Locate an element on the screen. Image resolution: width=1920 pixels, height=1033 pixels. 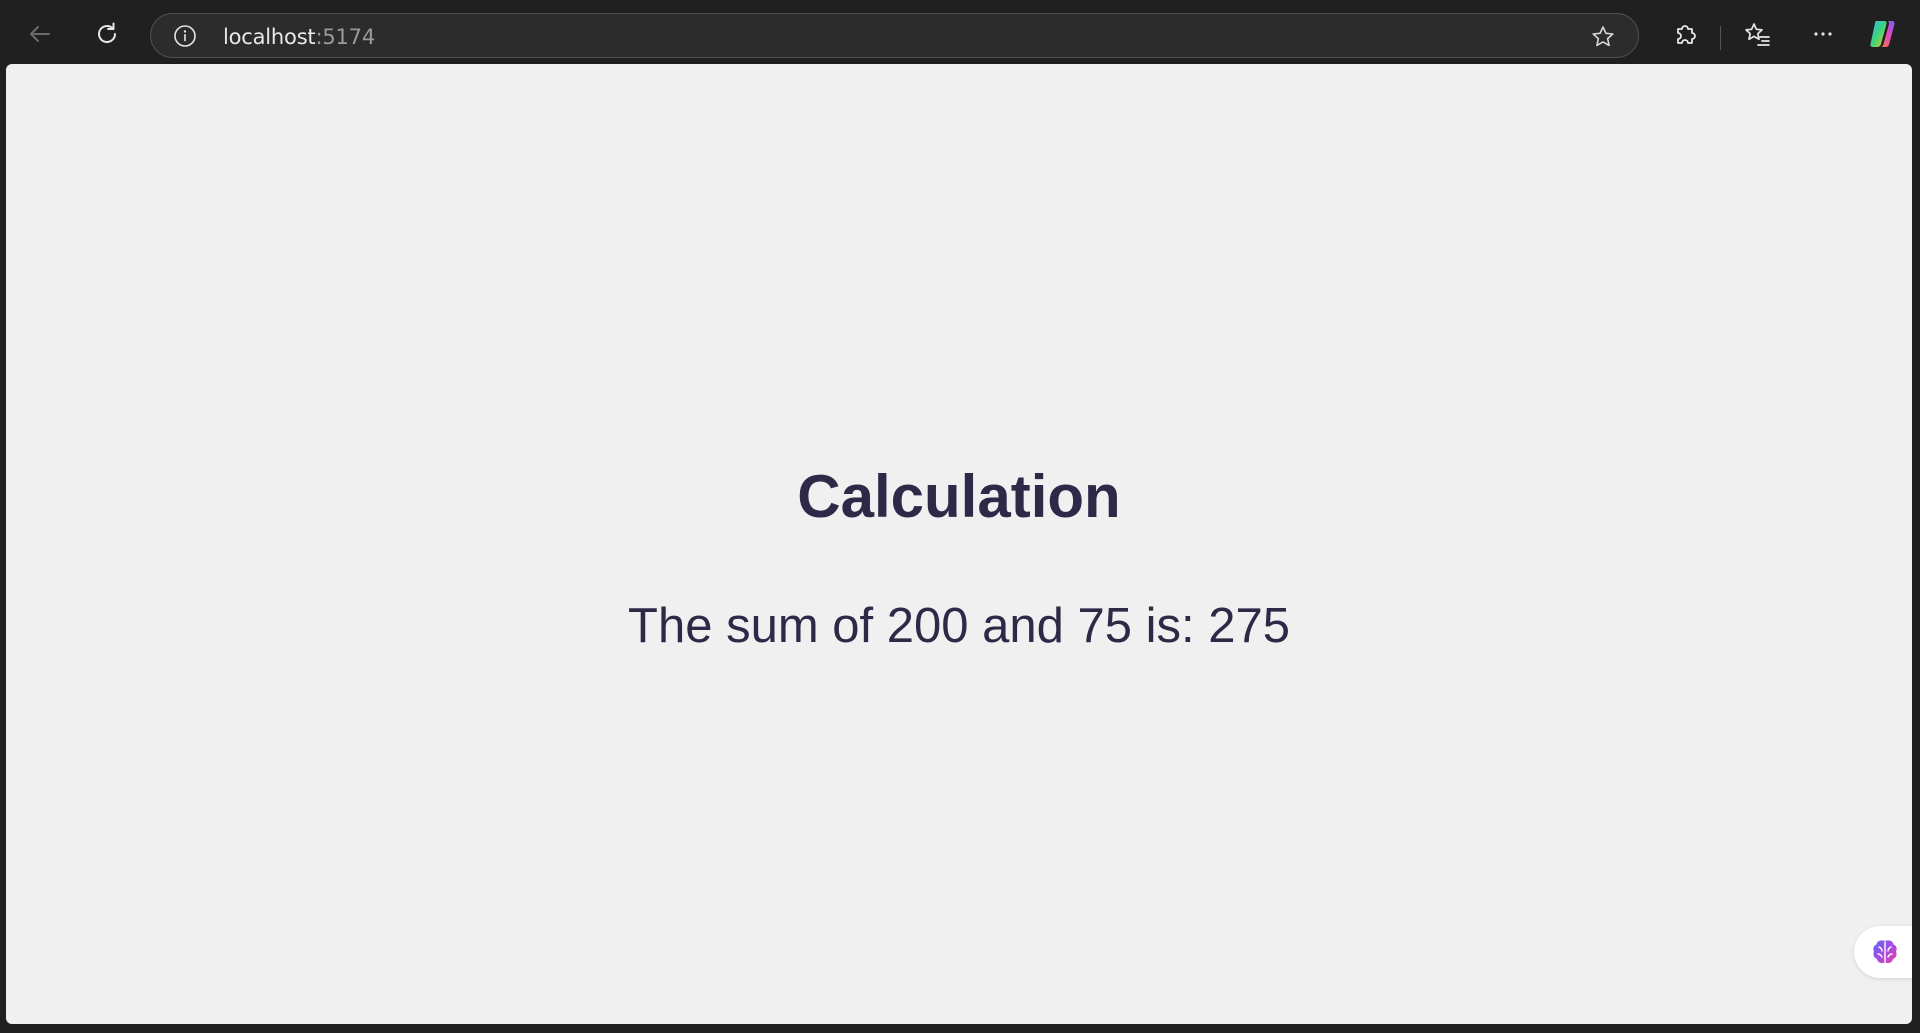
favorites-button is located at coordinates (1757, 34).